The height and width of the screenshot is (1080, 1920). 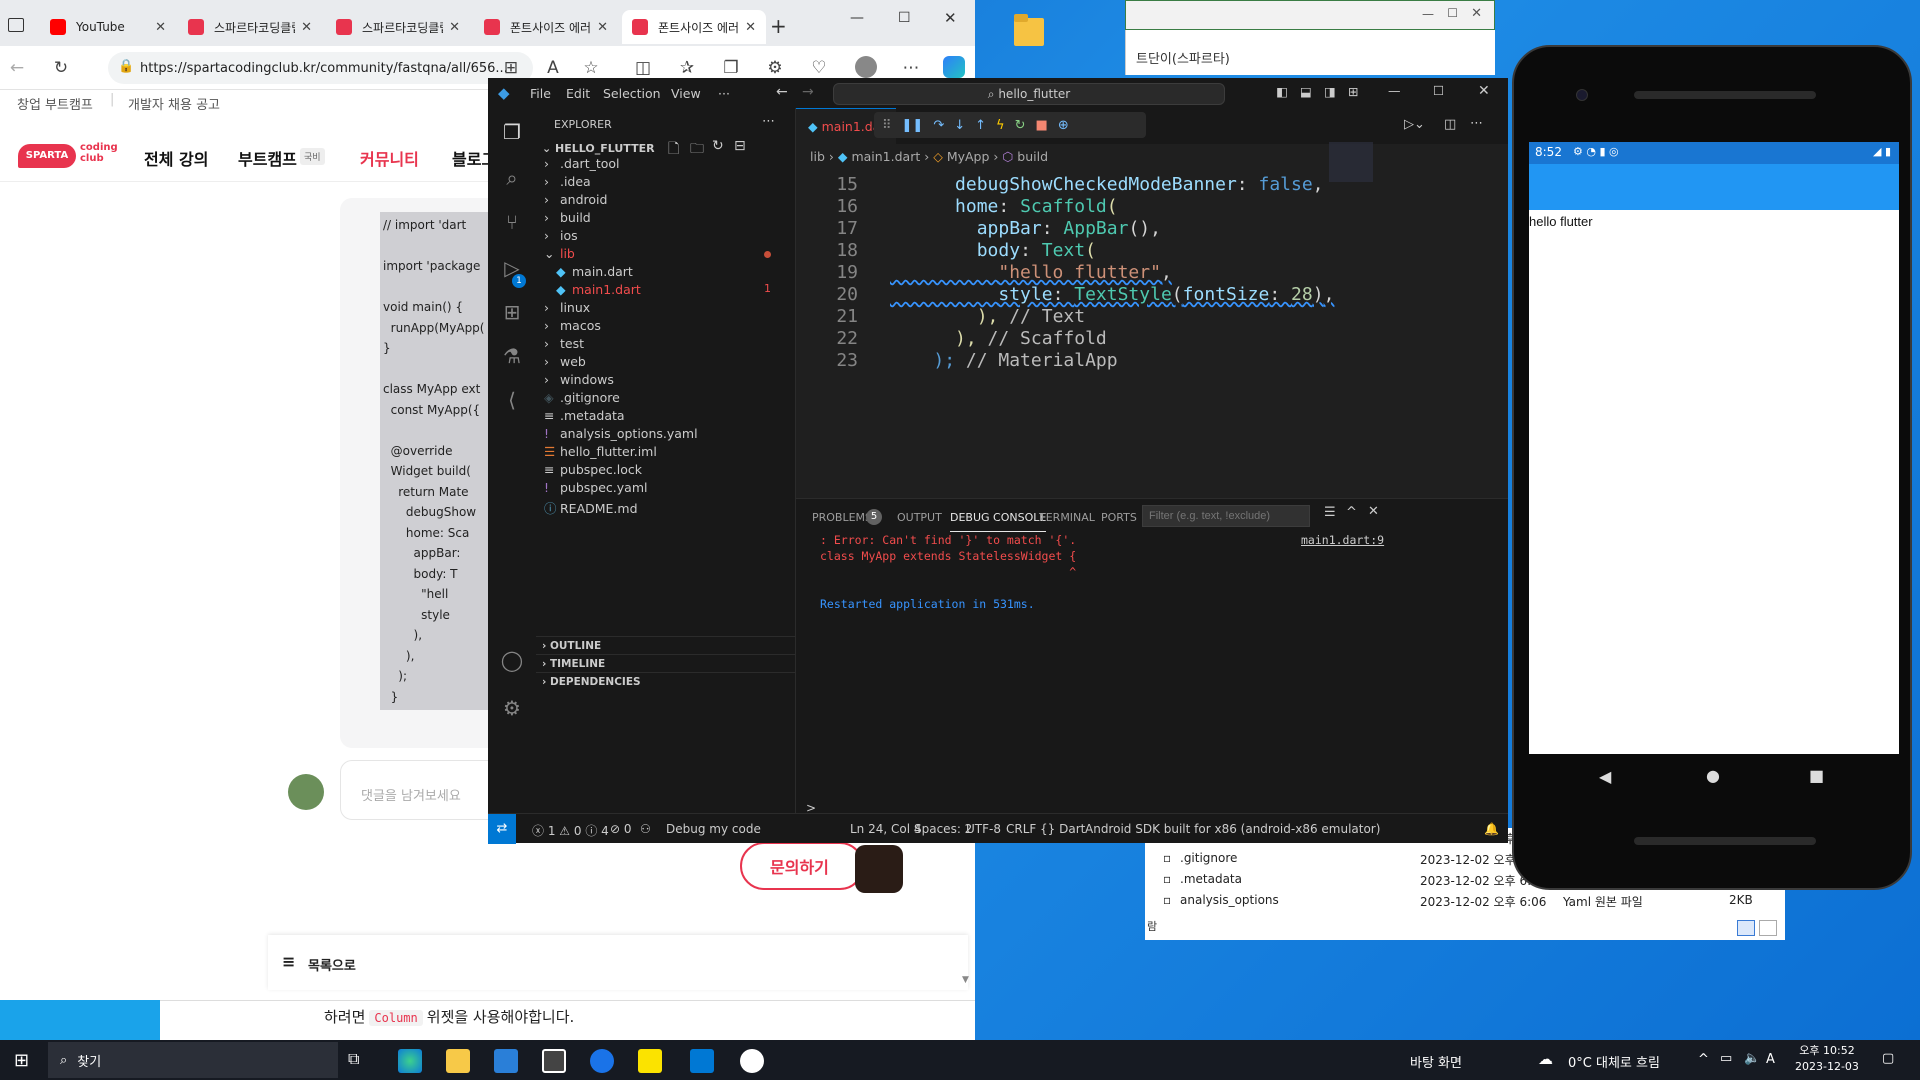 I want to click on internet-explorer-icon, so click(x=602, y=1061).